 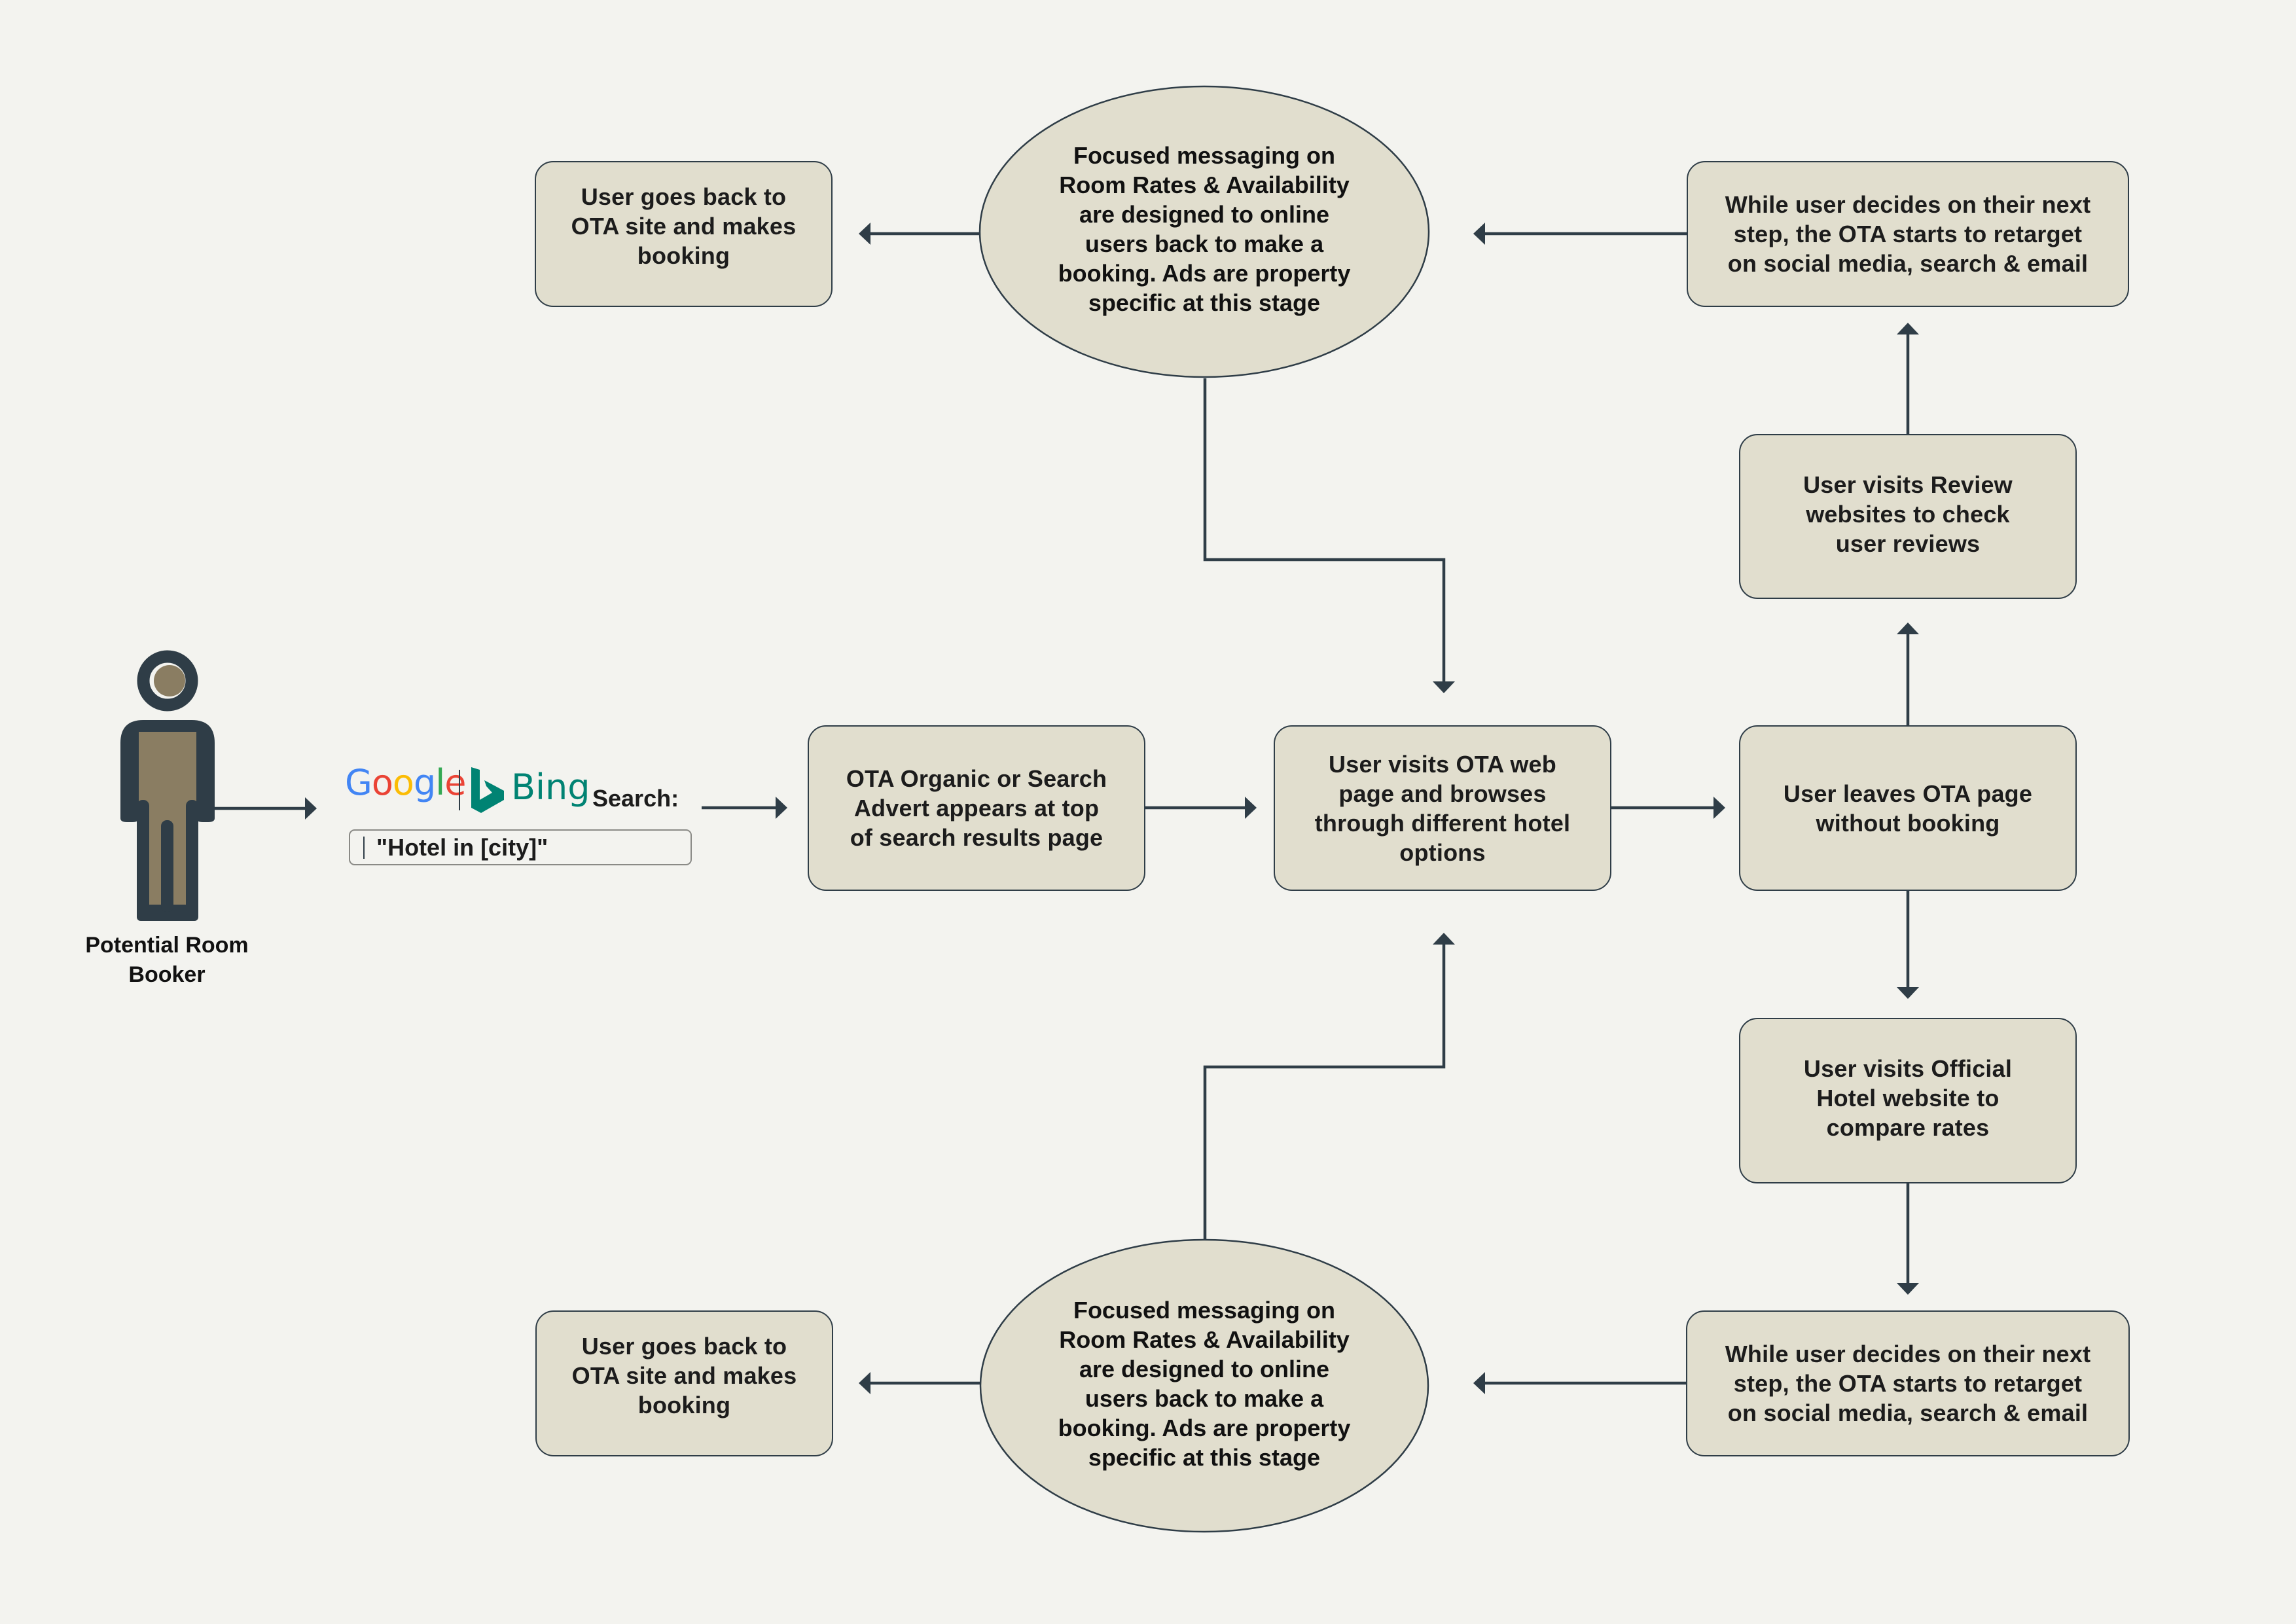 What do you see at coordinates (455, 782) in the screenshot?
I see `google-letter: e` at bounding box center [455, 782].